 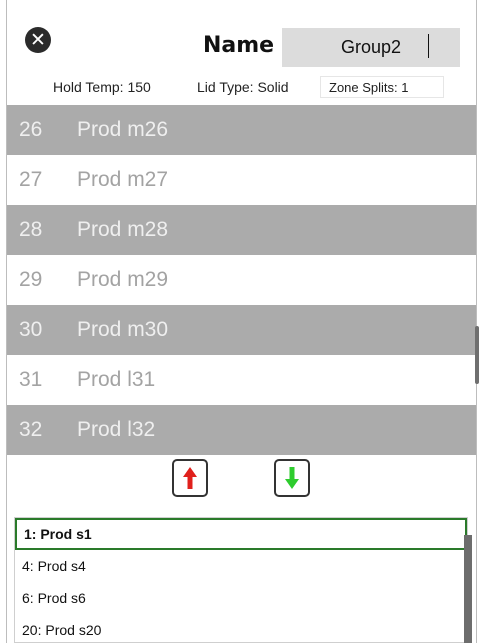 I want to click on text-caret, so click(x=428, y=46).